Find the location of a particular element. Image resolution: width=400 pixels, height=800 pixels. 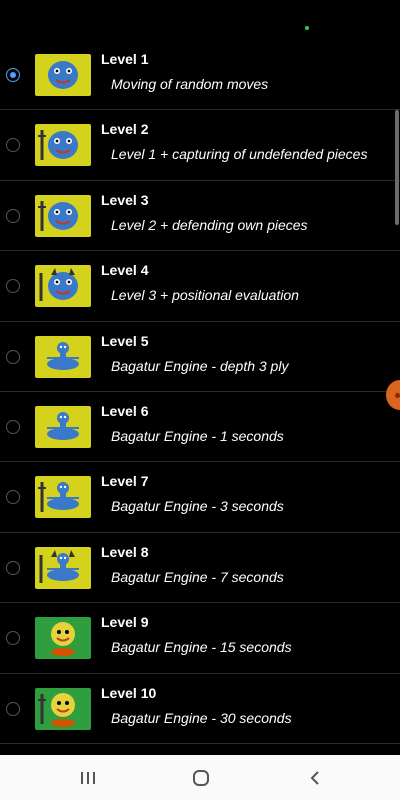

level-description: Bagatur Engine - 3 seconds is located at coordinates (197, 506).